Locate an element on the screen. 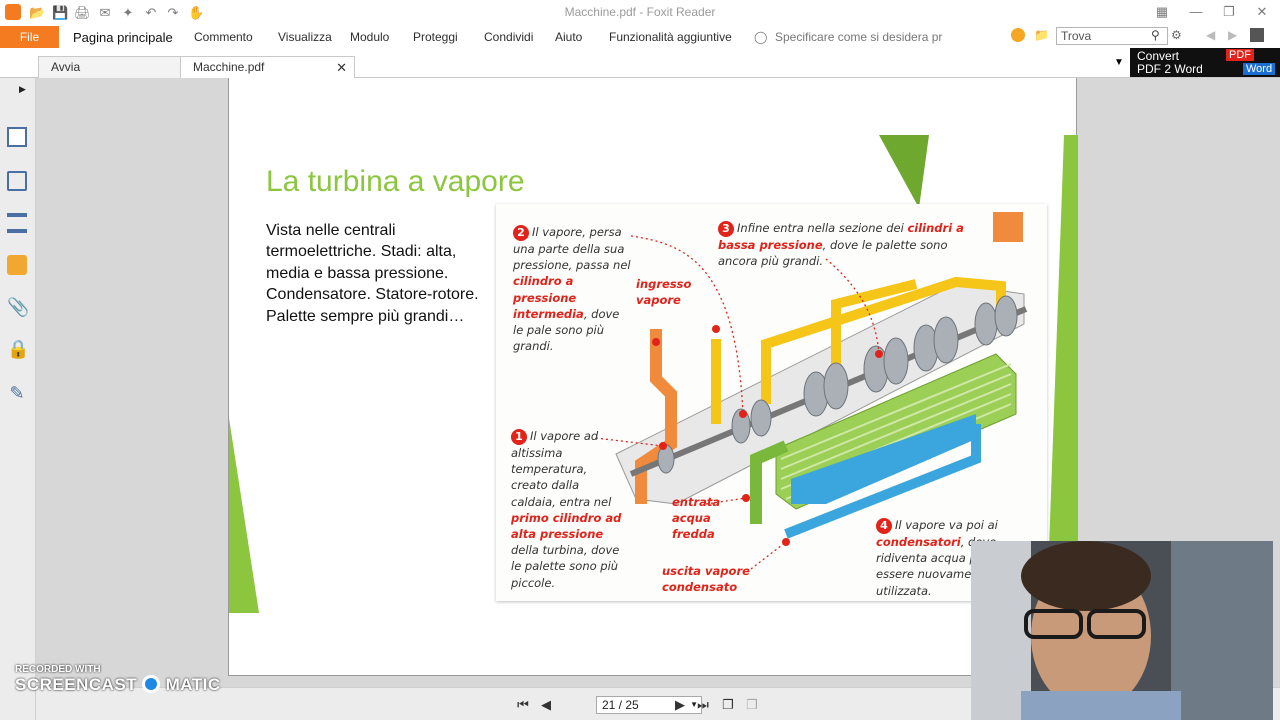  pages-icon is located at coordinates (17, 181).